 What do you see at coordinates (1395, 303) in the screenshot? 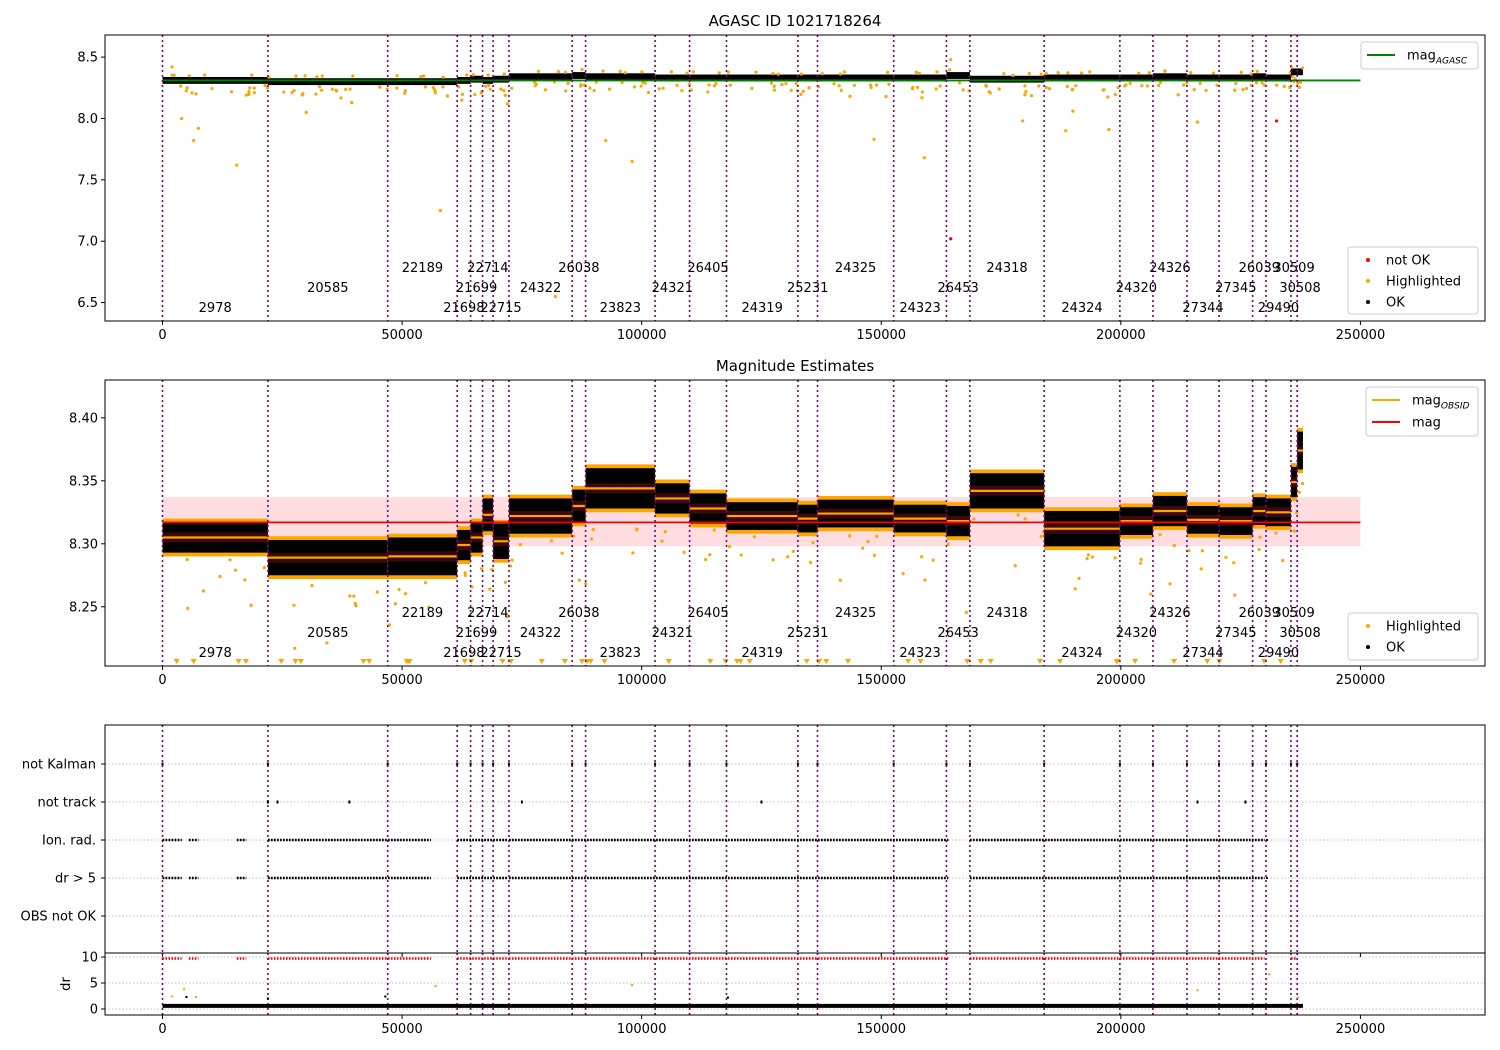
I see `legend-label: OK` at bounding box center [1395, 303].